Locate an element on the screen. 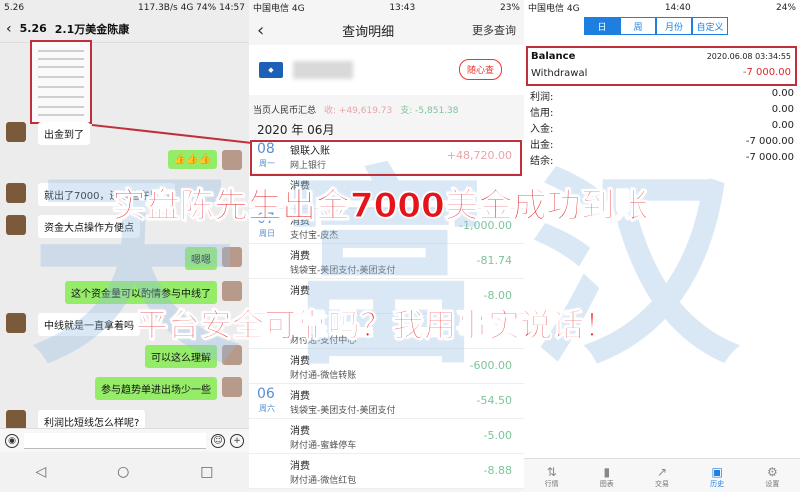  status-time: 5.26 is located at coordinates (14, 7).